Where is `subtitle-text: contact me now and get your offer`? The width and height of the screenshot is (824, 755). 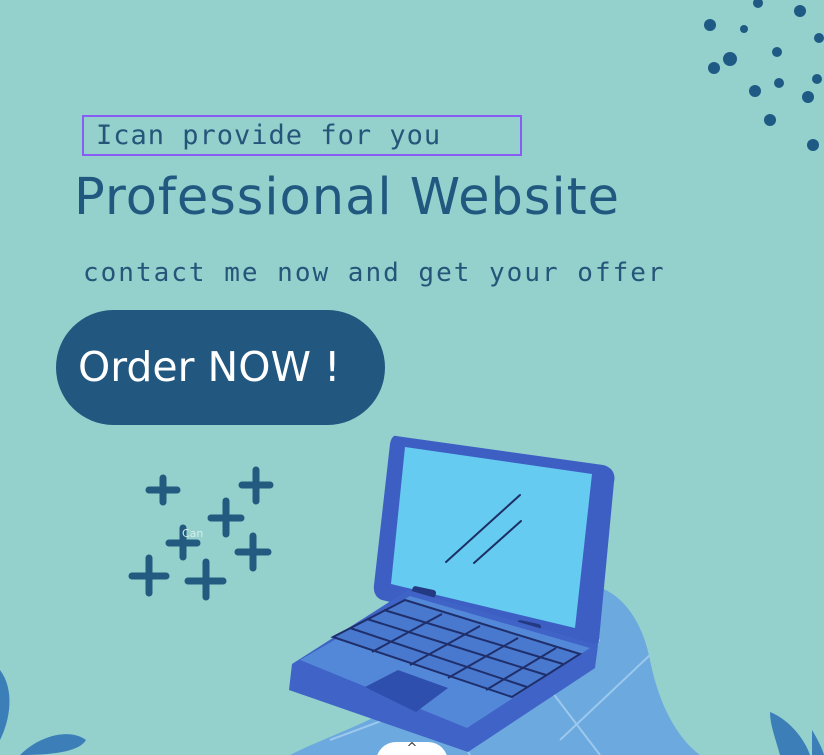 subtitle-text: contact me now and get your offer is located at coordinates (374, 273).